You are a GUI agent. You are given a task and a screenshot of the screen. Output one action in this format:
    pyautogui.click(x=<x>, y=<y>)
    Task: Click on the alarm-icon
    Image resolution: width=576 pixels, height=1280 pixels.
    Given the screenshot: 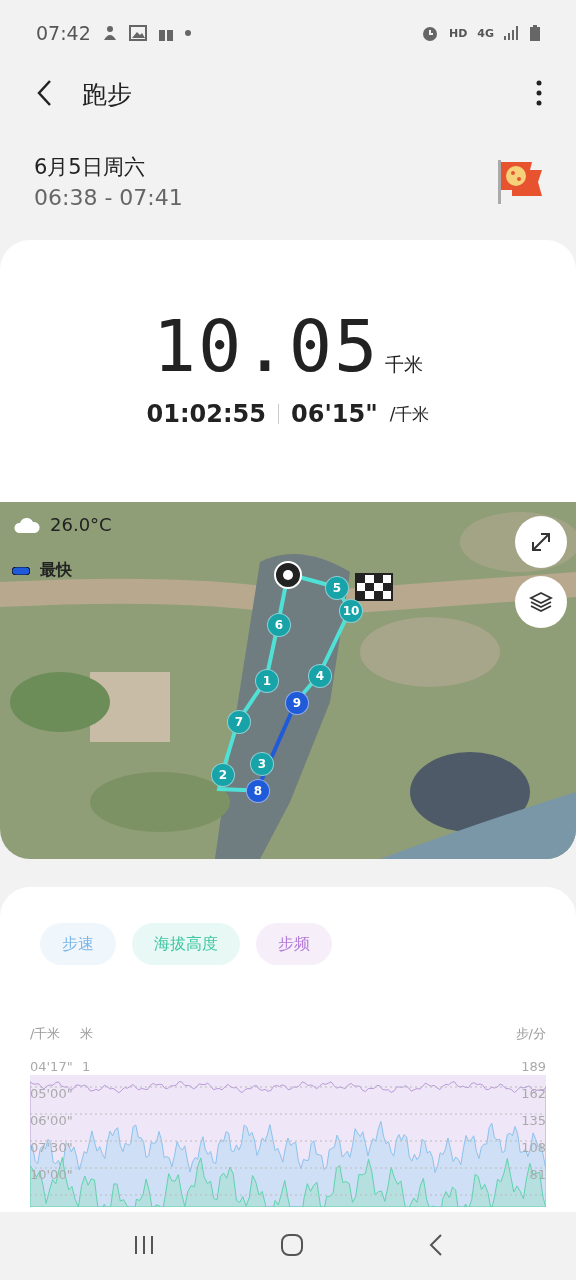 What is the action you would take?
    pyautogui.click(x=429, y=33)
    